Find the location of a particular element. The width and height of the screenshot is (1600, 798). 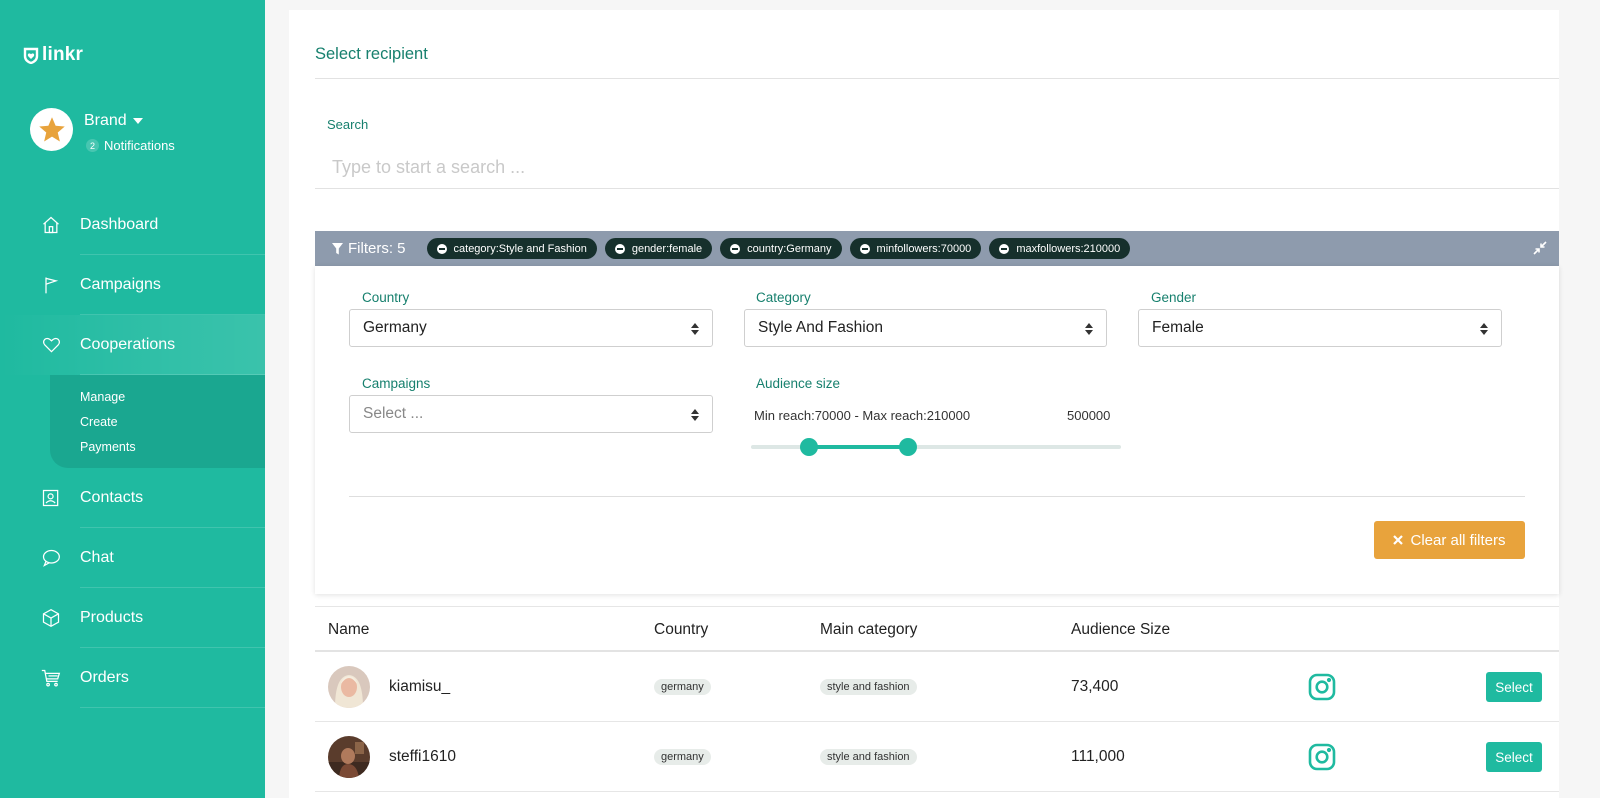

filter-chip-gender: gender:female is located at coordinates (658, 248).